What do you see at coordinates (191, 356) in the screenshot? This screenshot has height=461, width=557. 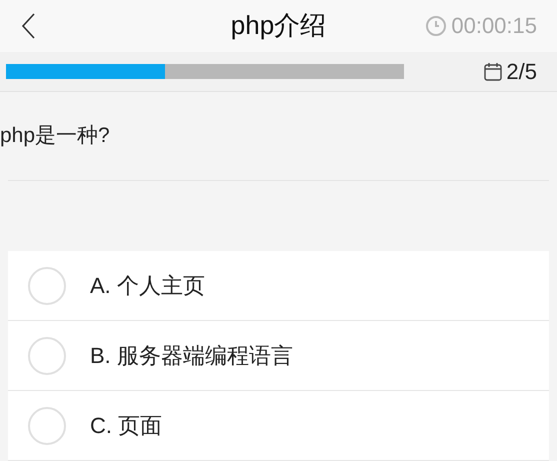 I see `option-label: B. 服务器端编程语言` at bounding box center [191, 356].